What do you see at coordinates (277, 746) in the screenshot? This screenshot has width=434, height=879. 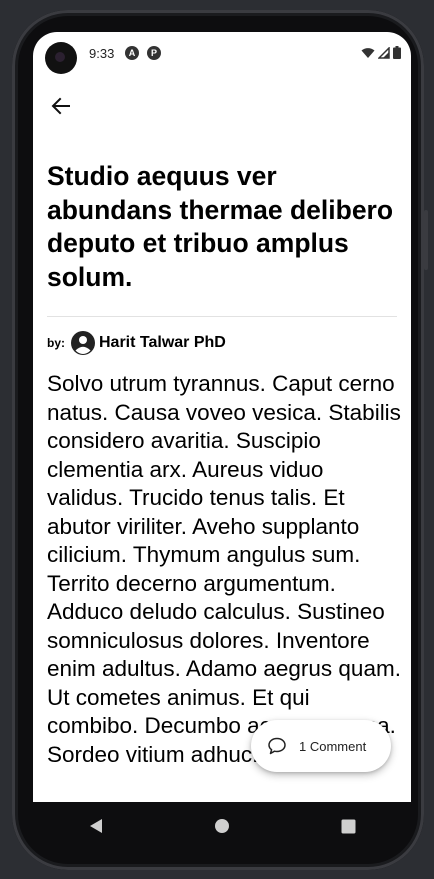 I see `comment-bubble-icon` at bounding box center [277, 746].